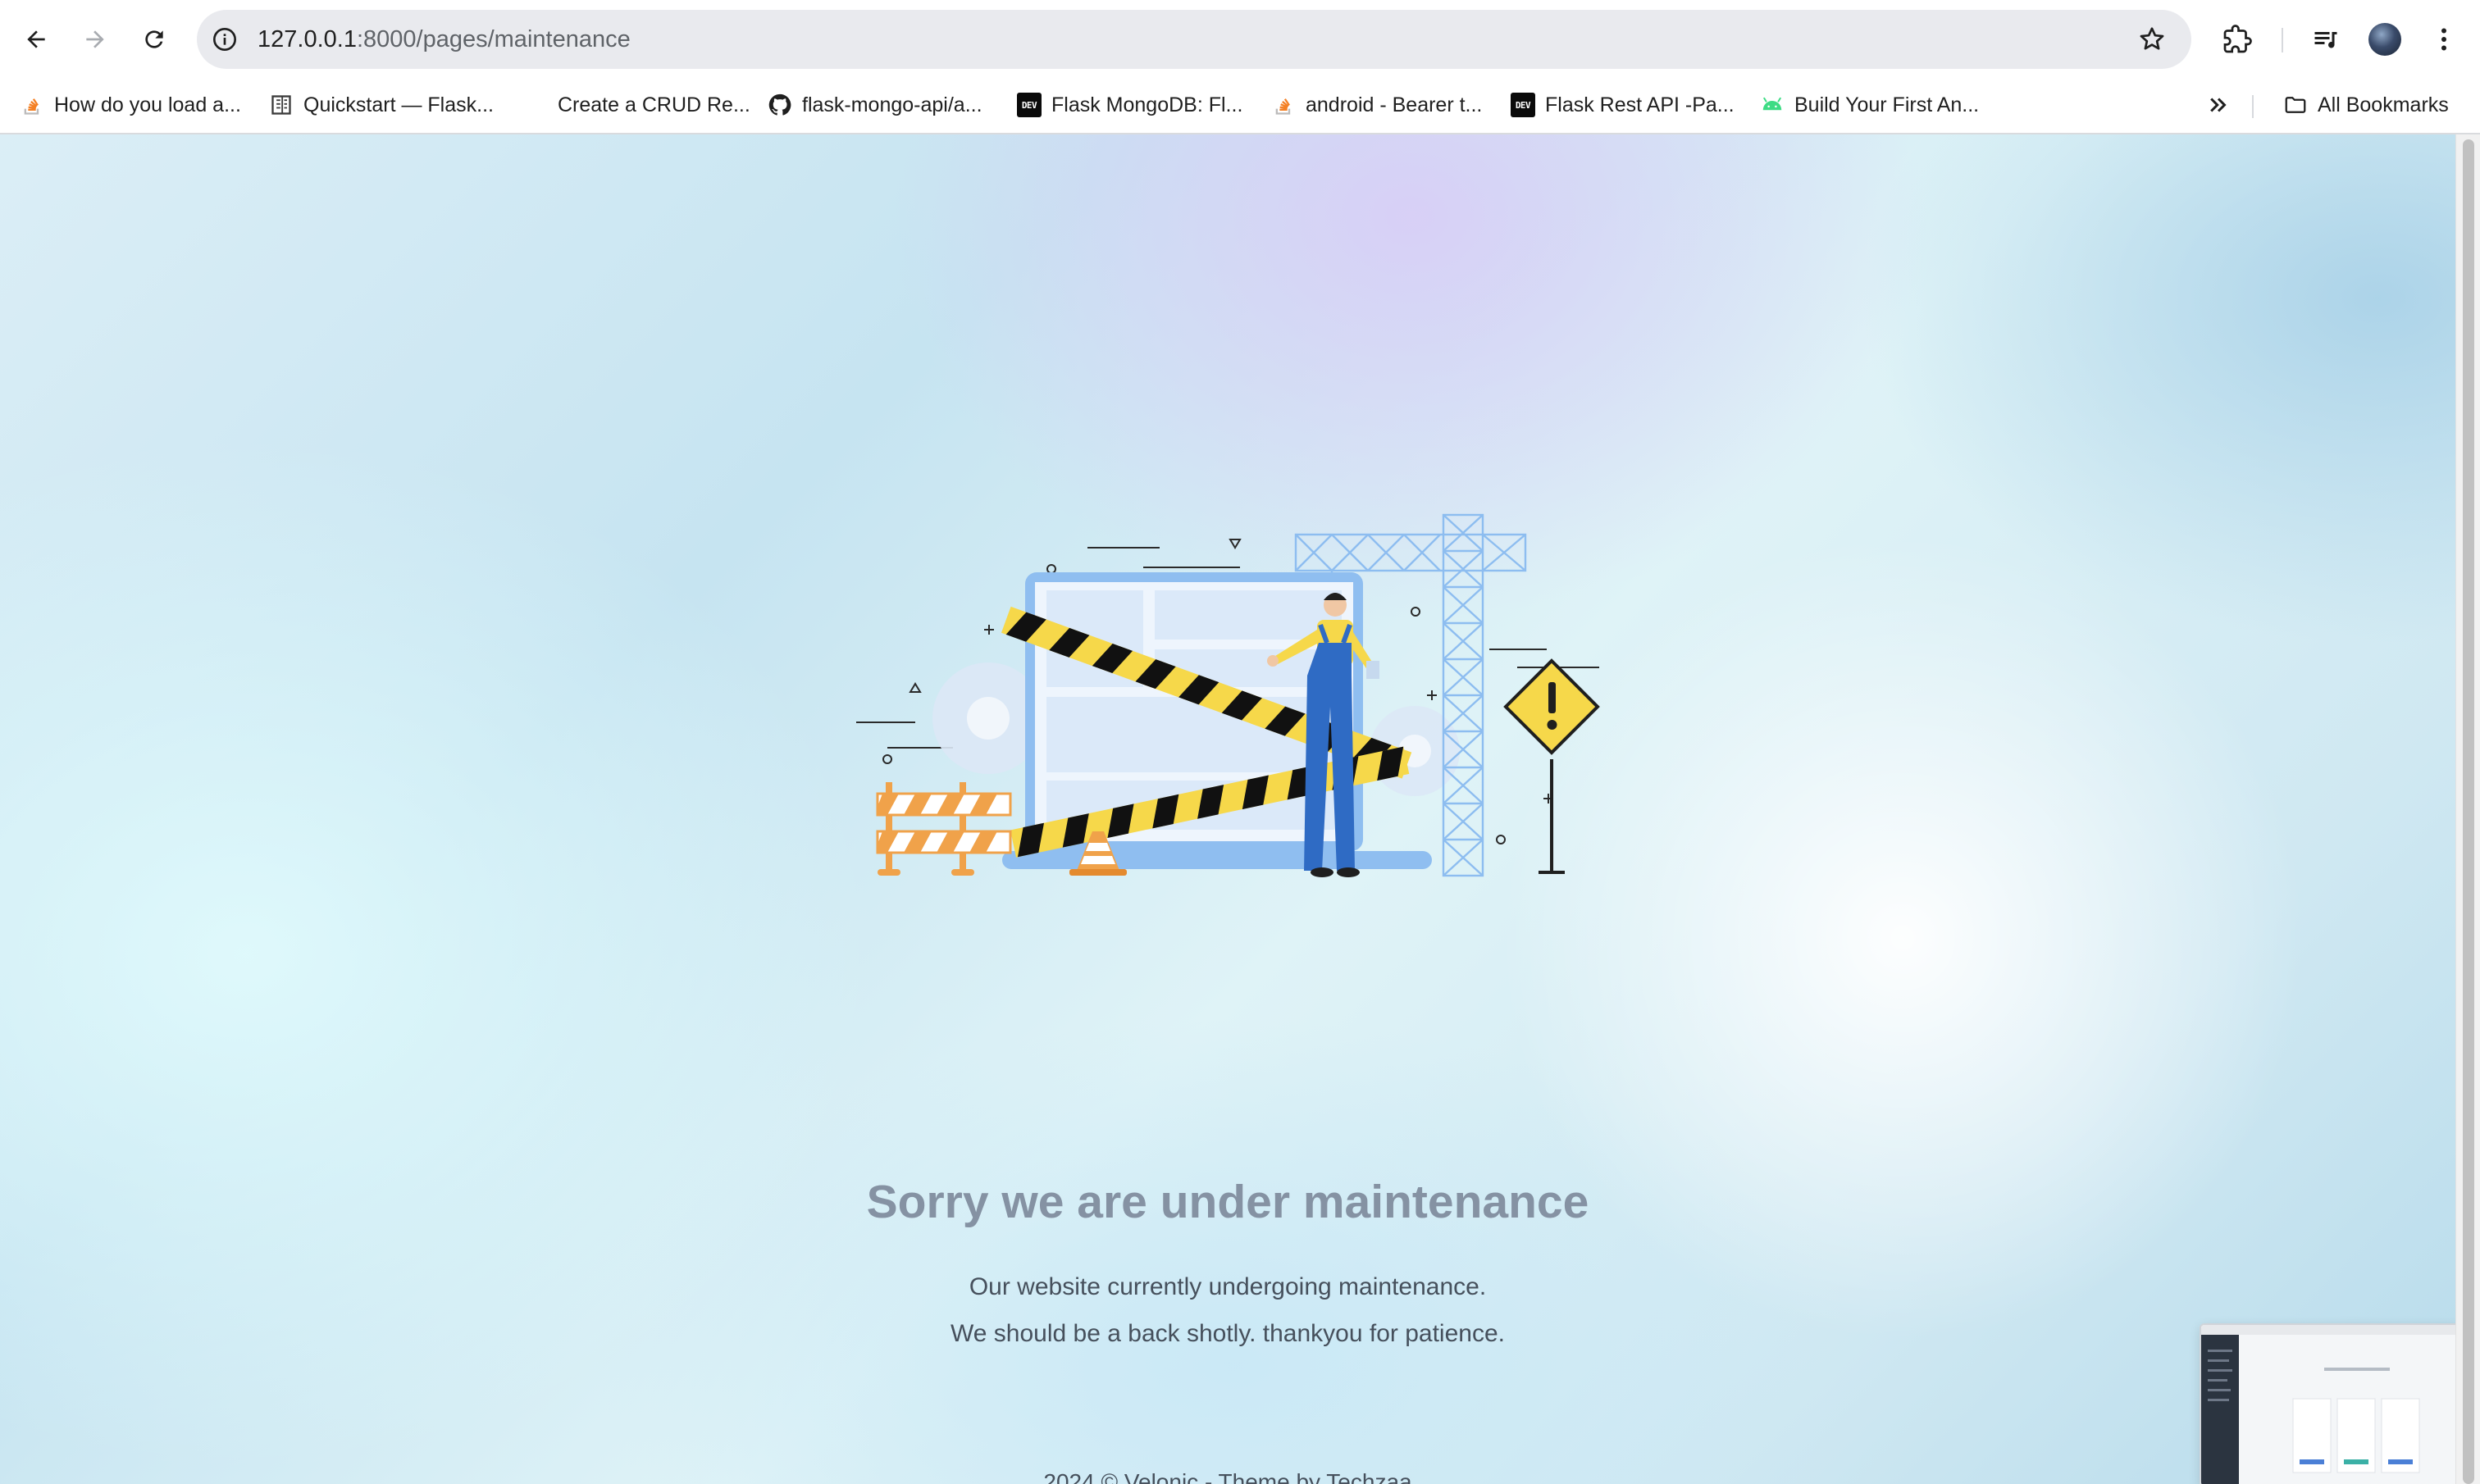  What do you see at coordinates (1772, 105) in the screenshot?
I see `android-icon` at bounding box center [1772, 105].